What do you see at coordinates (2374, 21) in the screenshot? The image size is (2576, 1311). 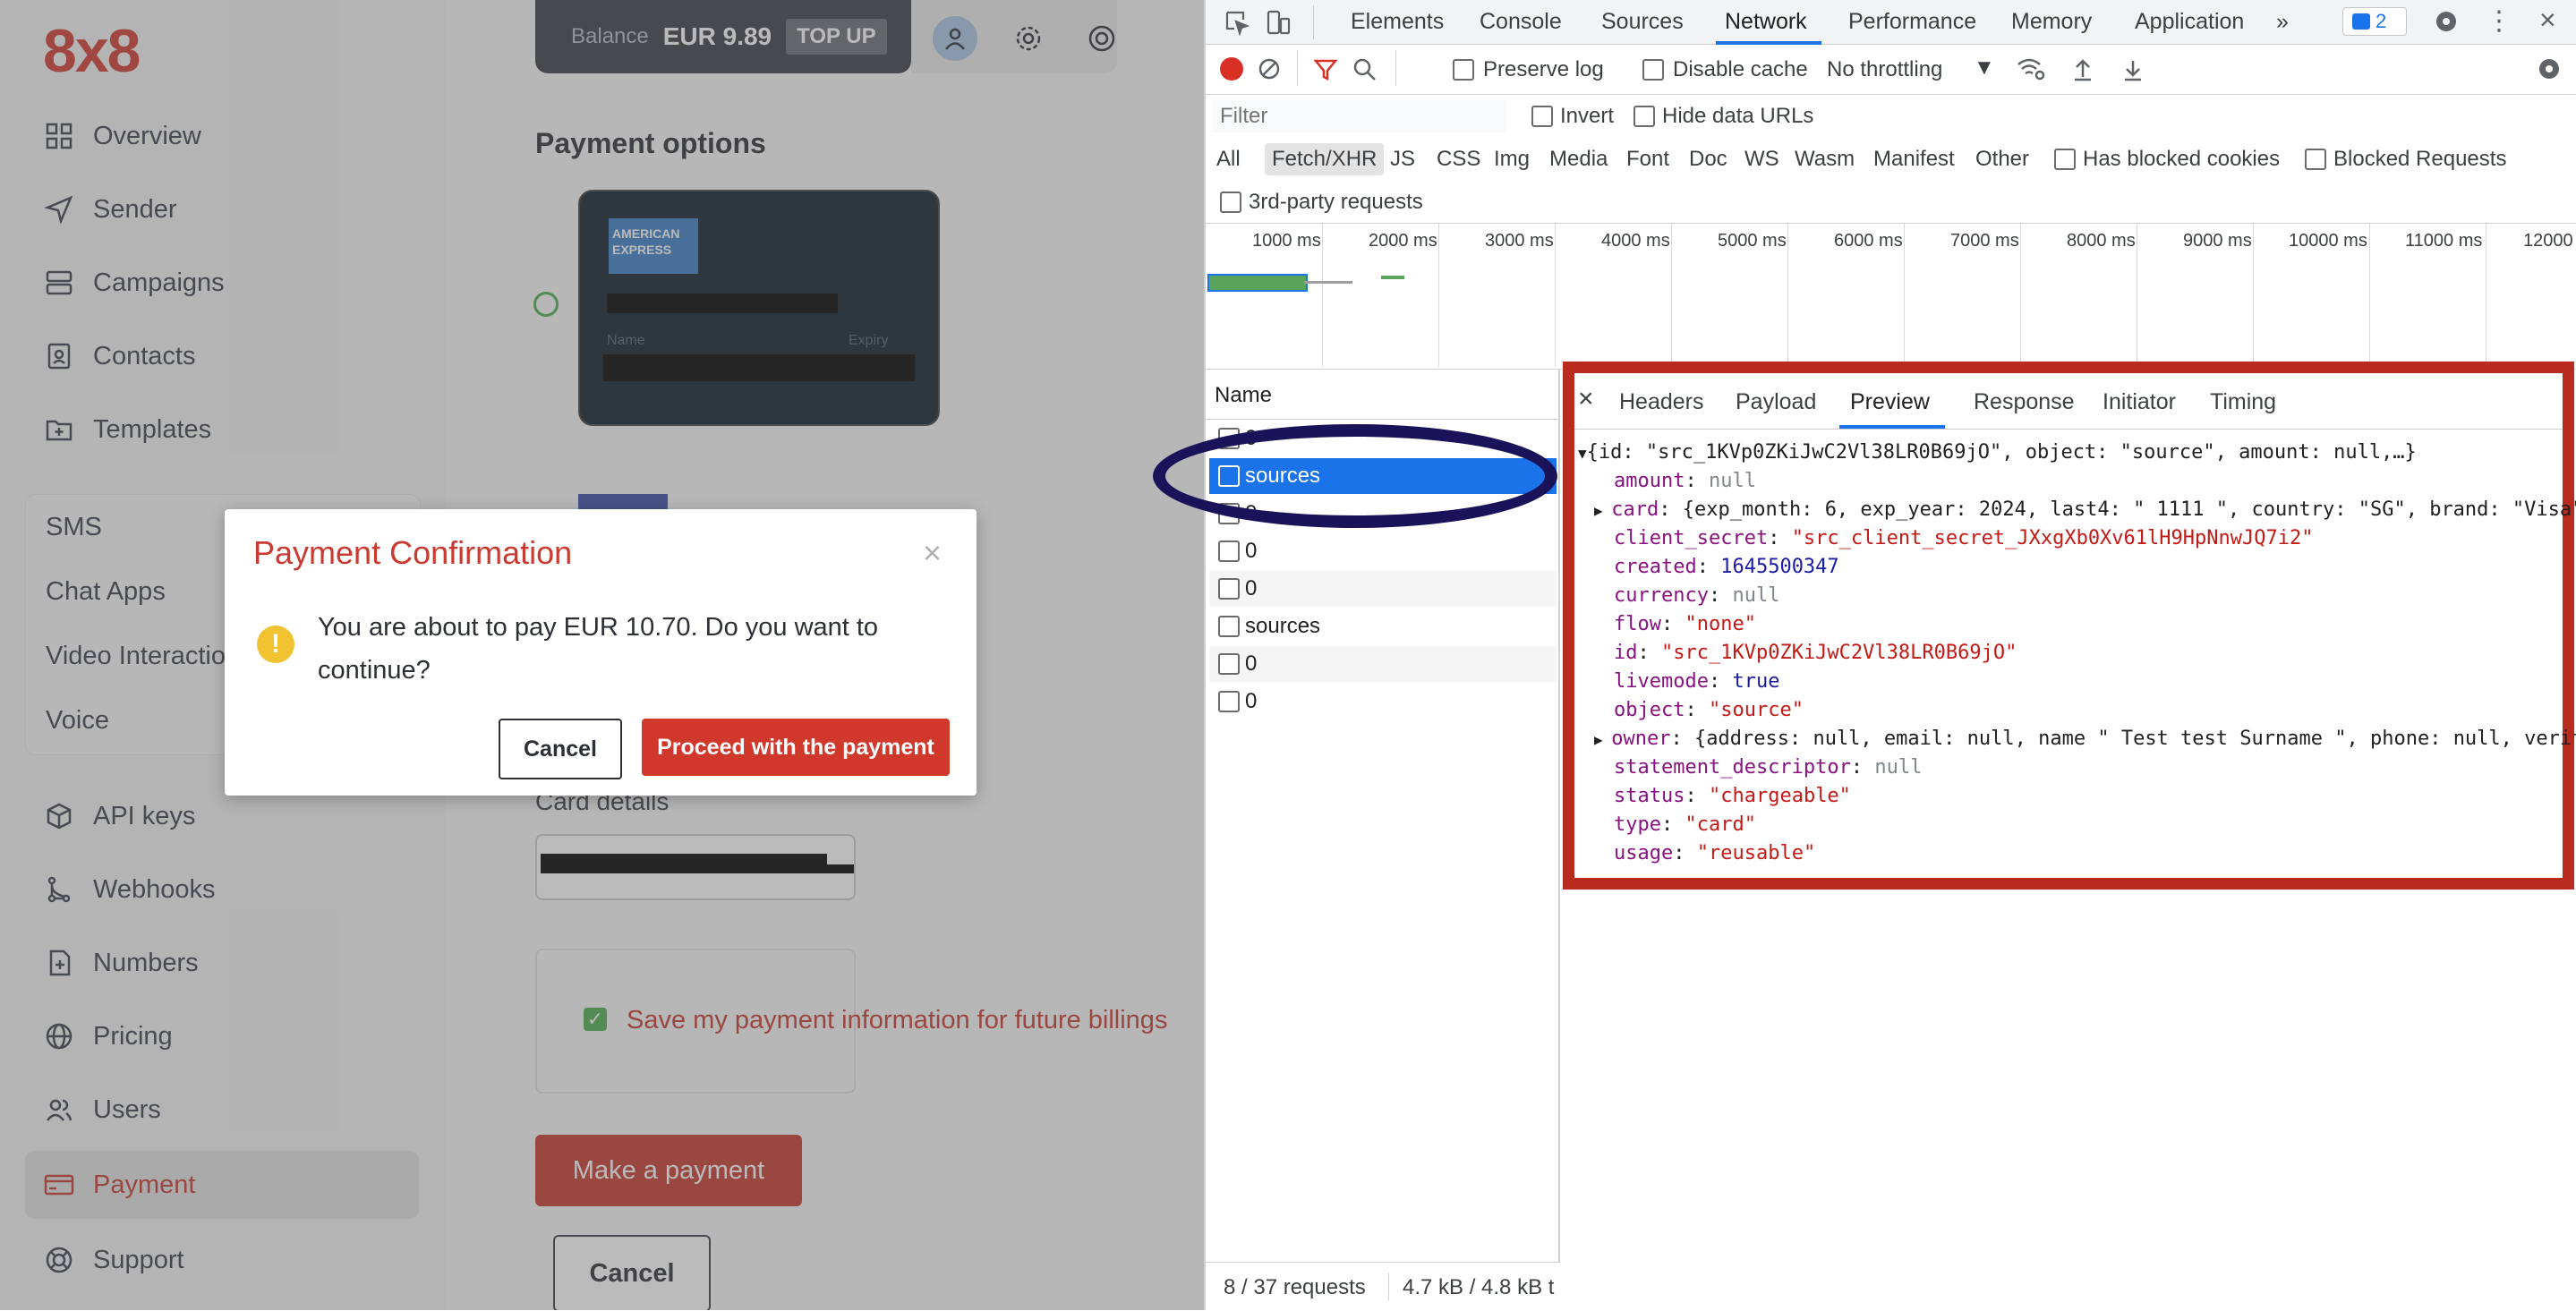 I see `issues-badge: 2` at bounding box center [2374, 21].